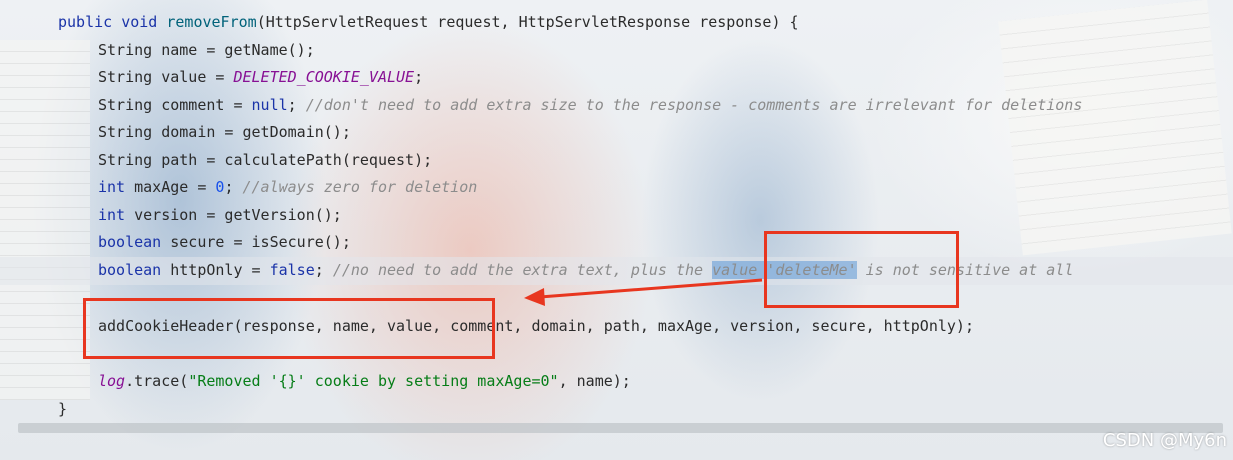 This screenshot has width=1233, height=460. I want to click on annotation-arrow, so click(643, 292).